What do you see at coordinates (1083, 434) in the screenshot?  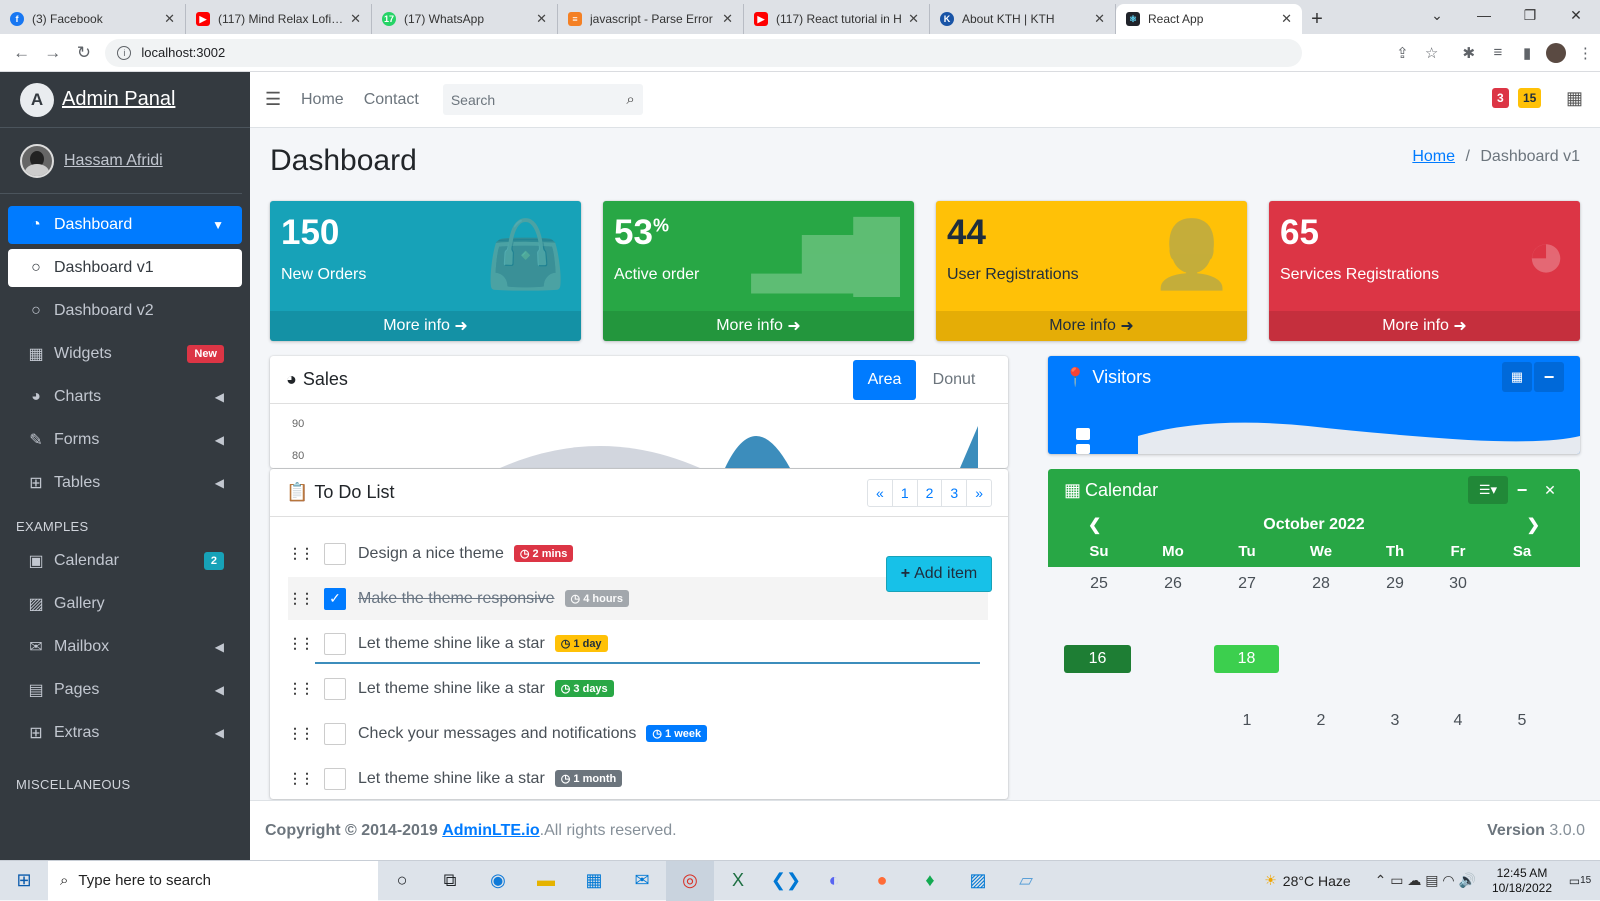 I see `zoom-in-button` at bounding box center [1083, 434].